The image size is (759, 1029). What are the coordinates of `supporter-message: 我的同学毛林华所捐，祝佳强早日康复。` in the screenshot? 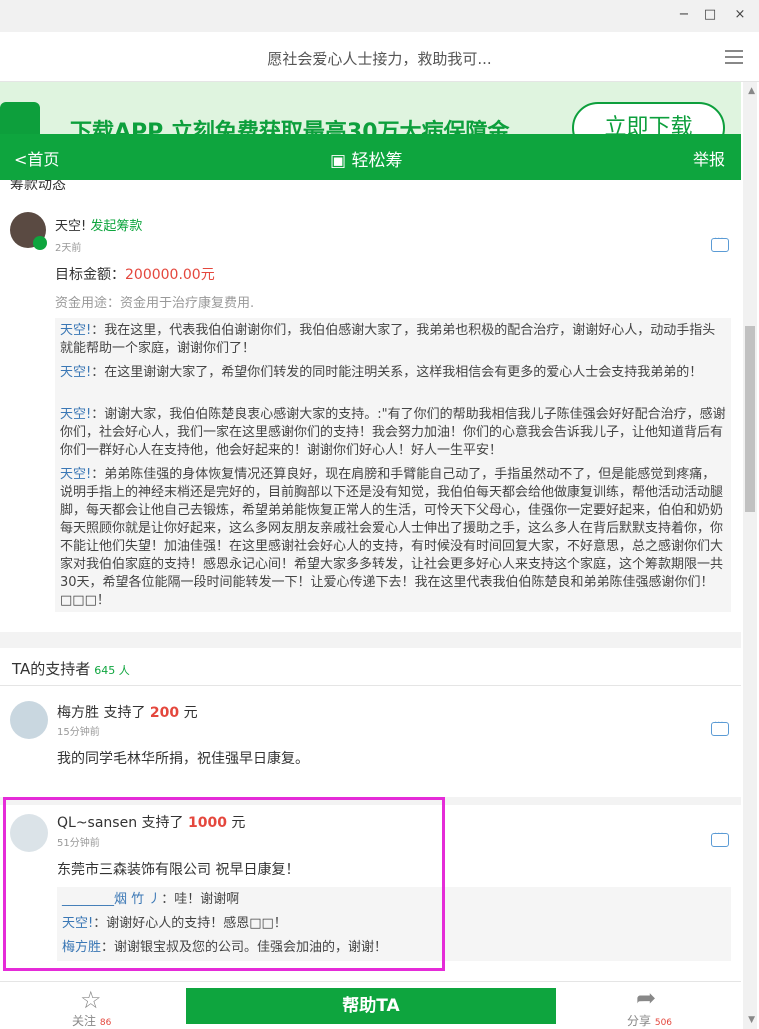 It's located at (183, 759).